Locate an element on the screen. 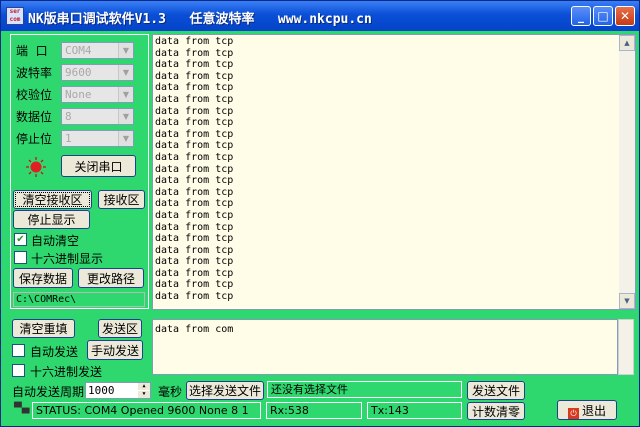 This screenshot has width=640, height=427. auto-clear-checkbox: ✔ is located at coordinates (20, 239).